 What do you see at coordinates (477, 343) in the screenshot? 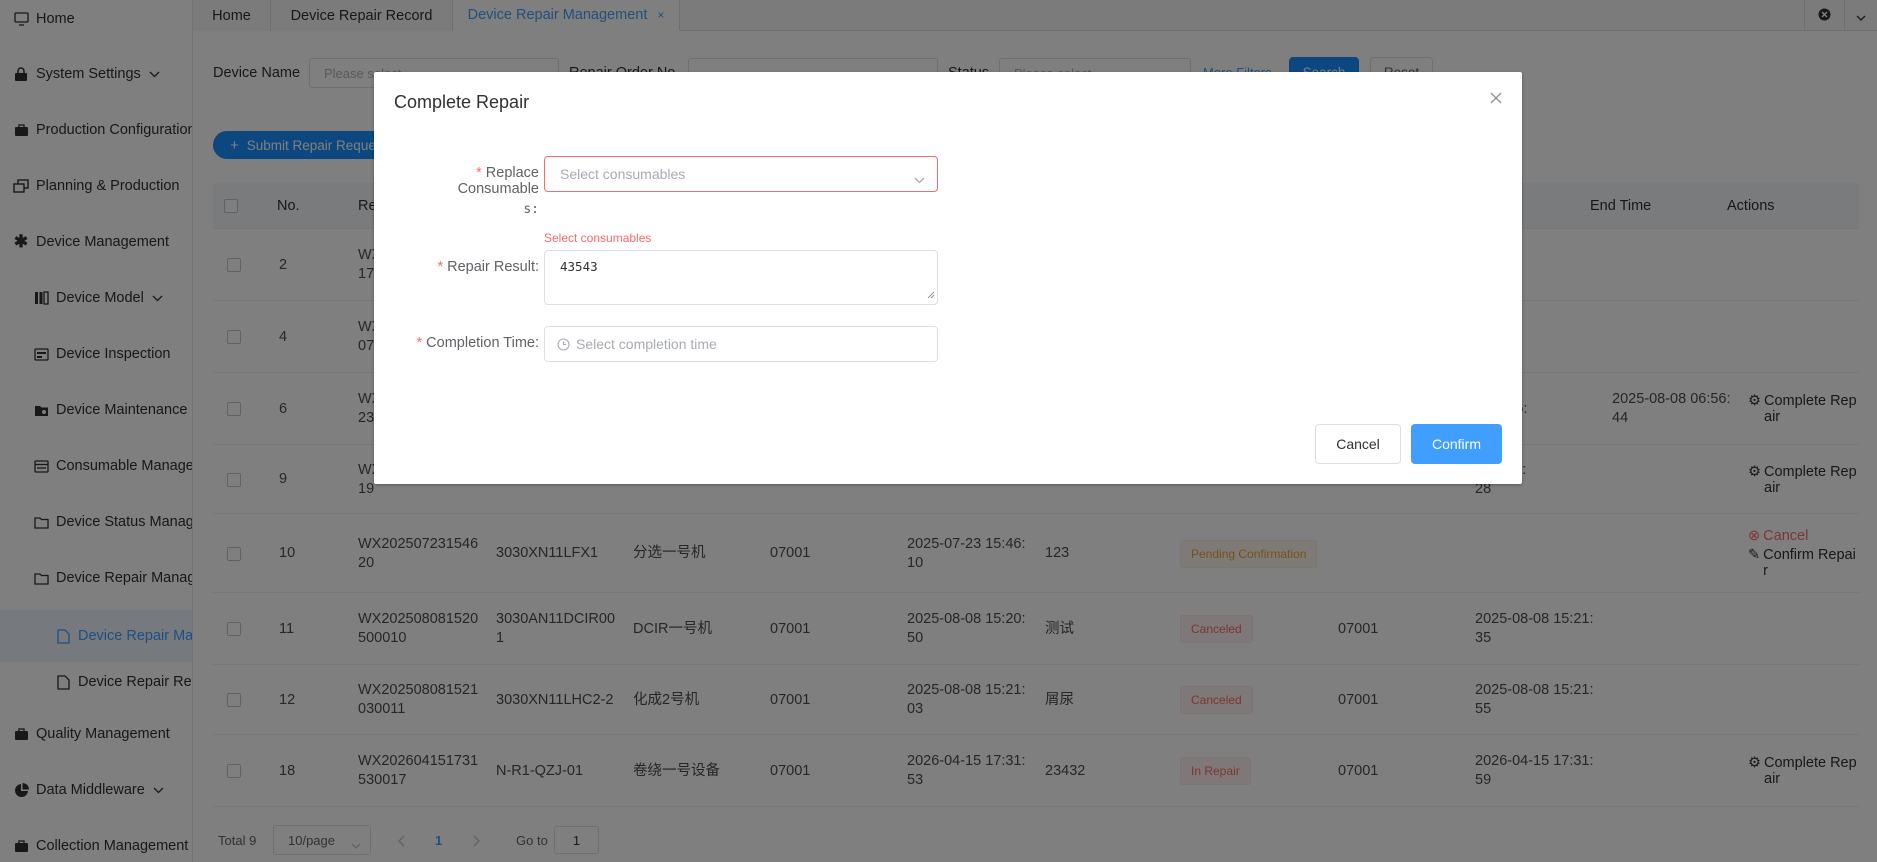
I see `completion-time-label: * Completion Time:` at bounding box center [477, 343].